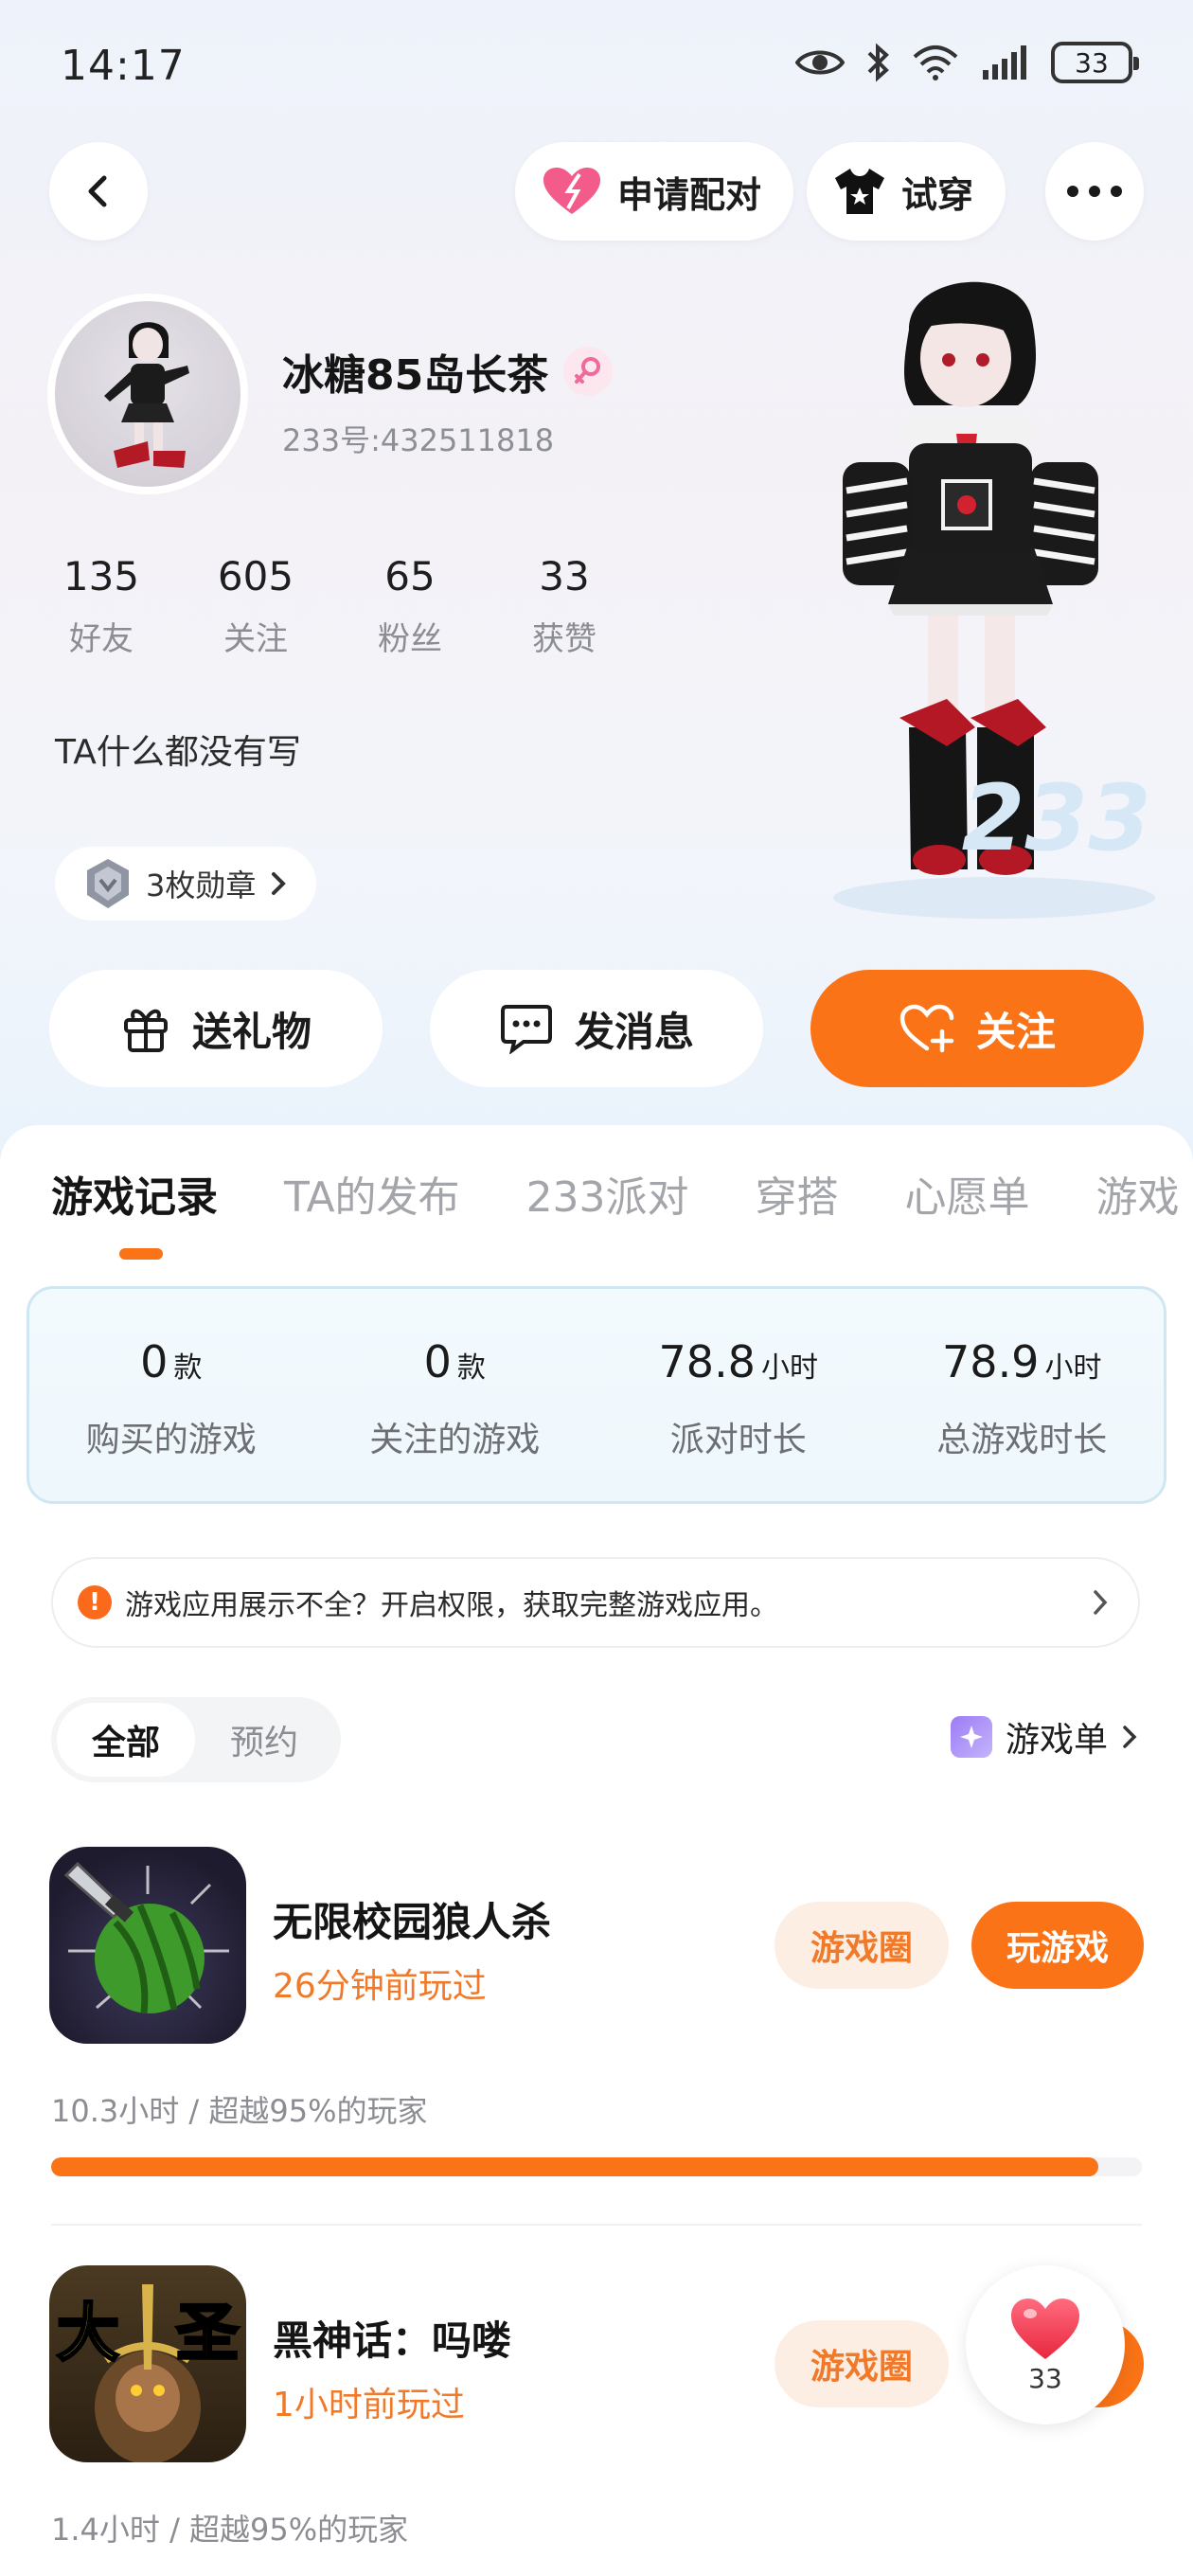 The height and width of the screenshot is (2576, 1193). Describe the element at coordinates (134, 1193) in the screenshot. I see `tab-game-records: 游戏记录` at that location.